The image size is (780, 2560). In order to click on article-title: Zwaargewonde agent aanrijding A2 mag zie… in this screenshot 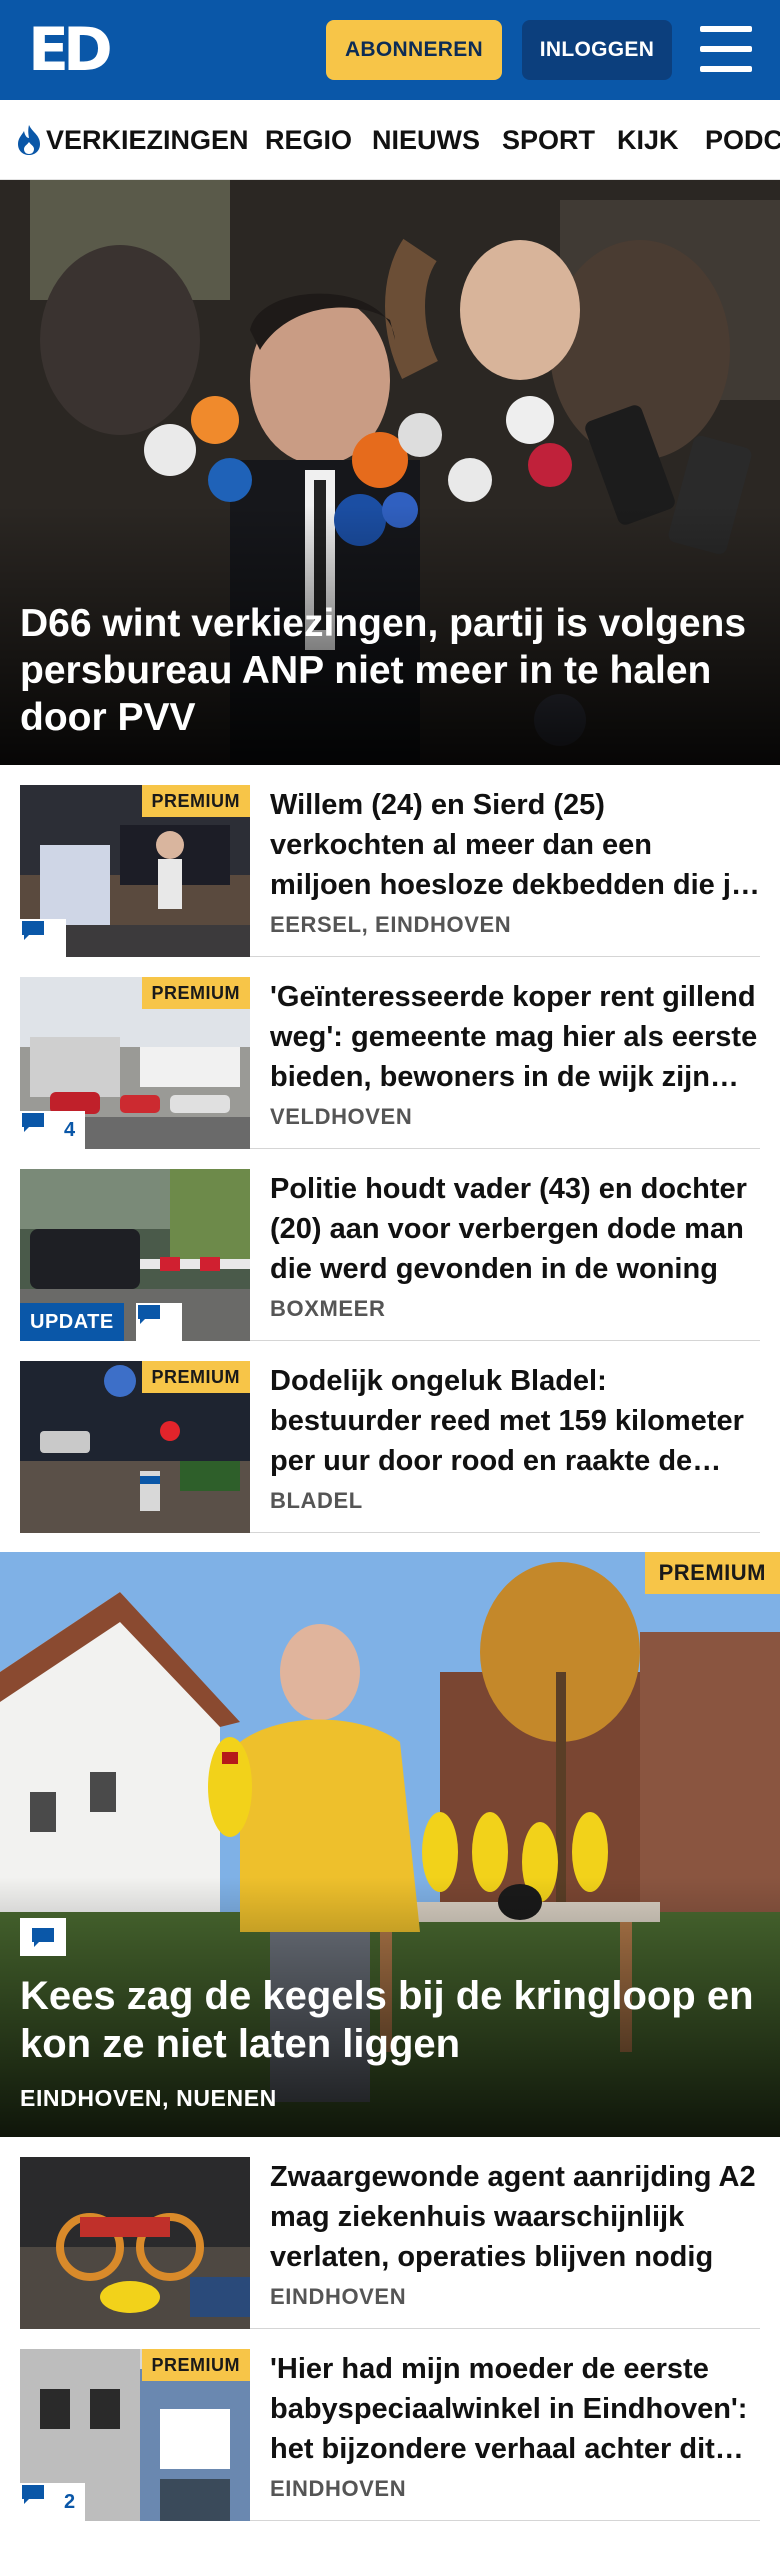, I will do `click(515, 2217)`.